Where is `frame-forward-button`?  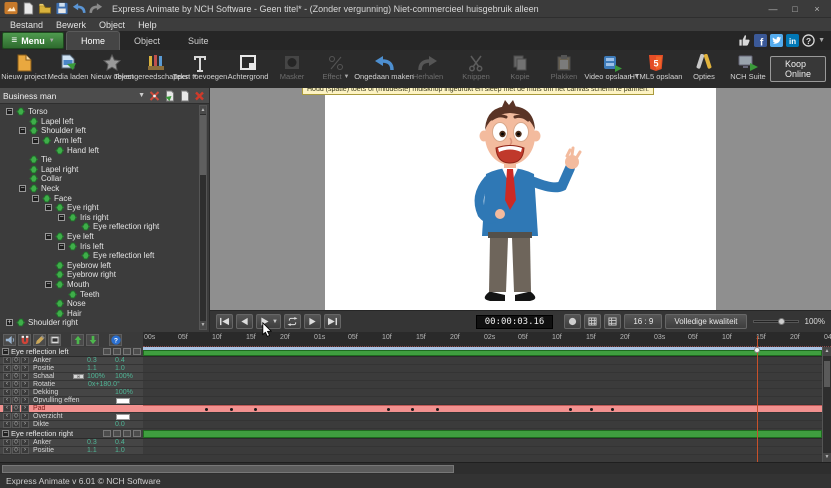
frame-forward-button is located at coordinates (312, 321).